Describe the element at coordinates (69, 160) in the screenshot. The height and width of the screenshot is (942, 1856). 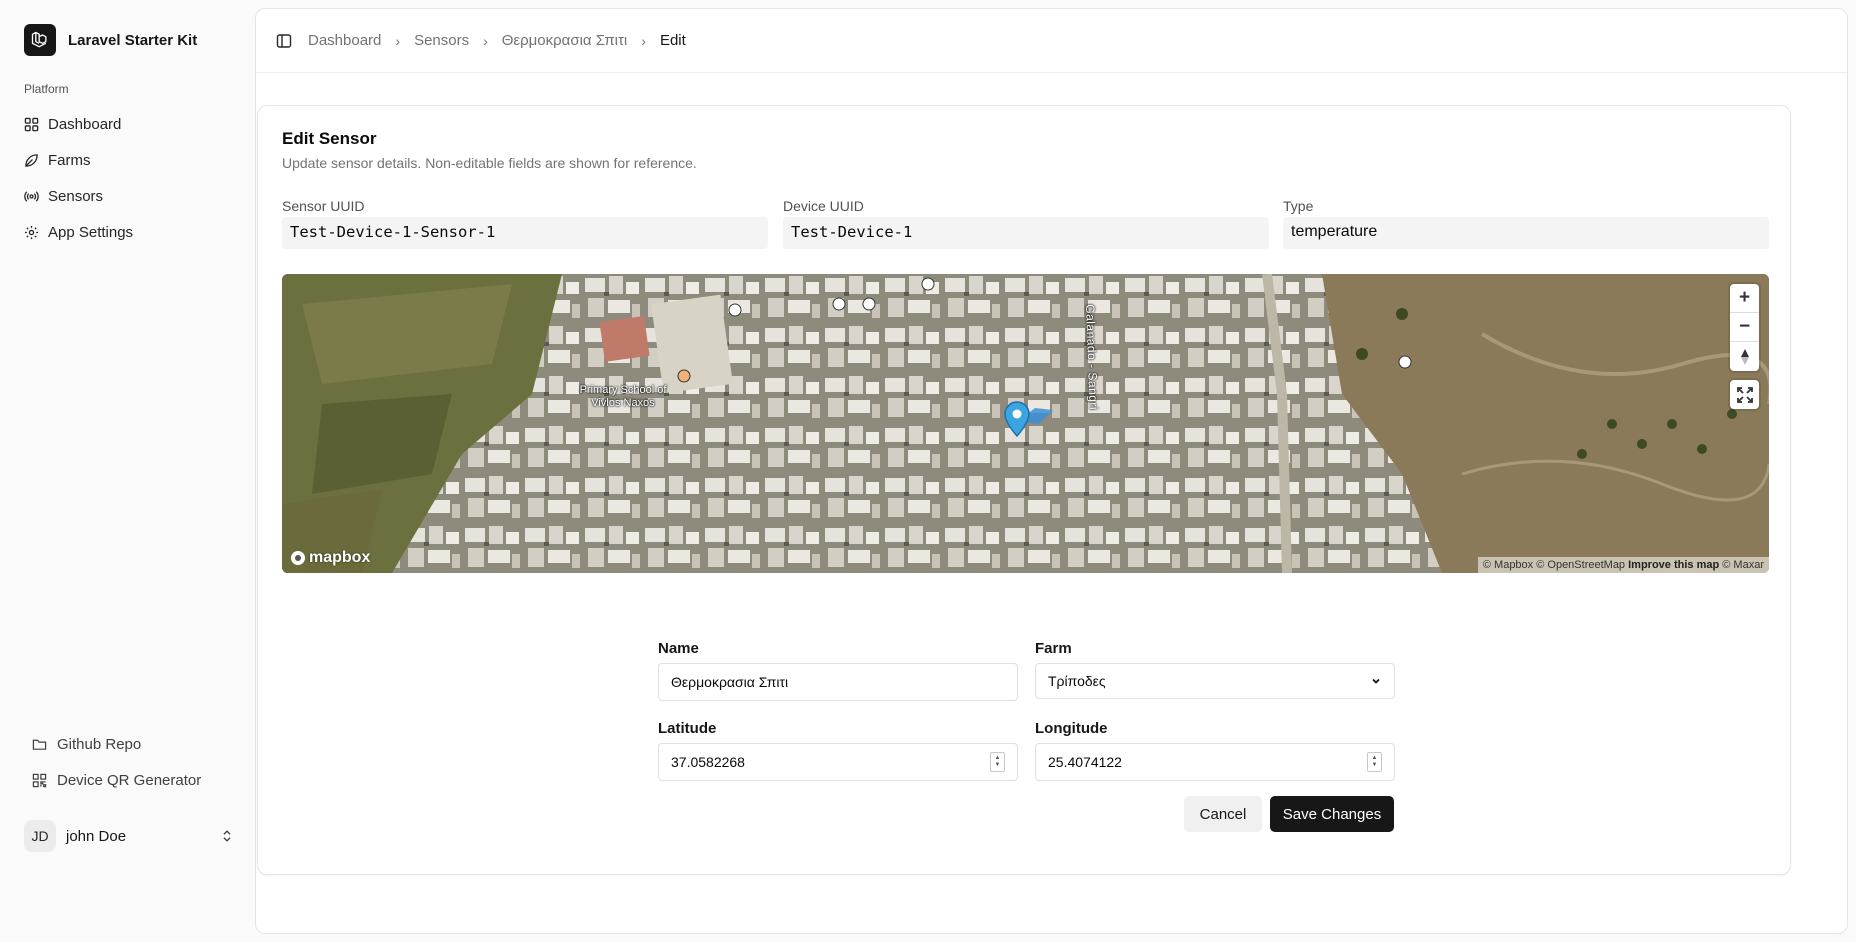
I see `sidebar-item-label: Farms` at that location.